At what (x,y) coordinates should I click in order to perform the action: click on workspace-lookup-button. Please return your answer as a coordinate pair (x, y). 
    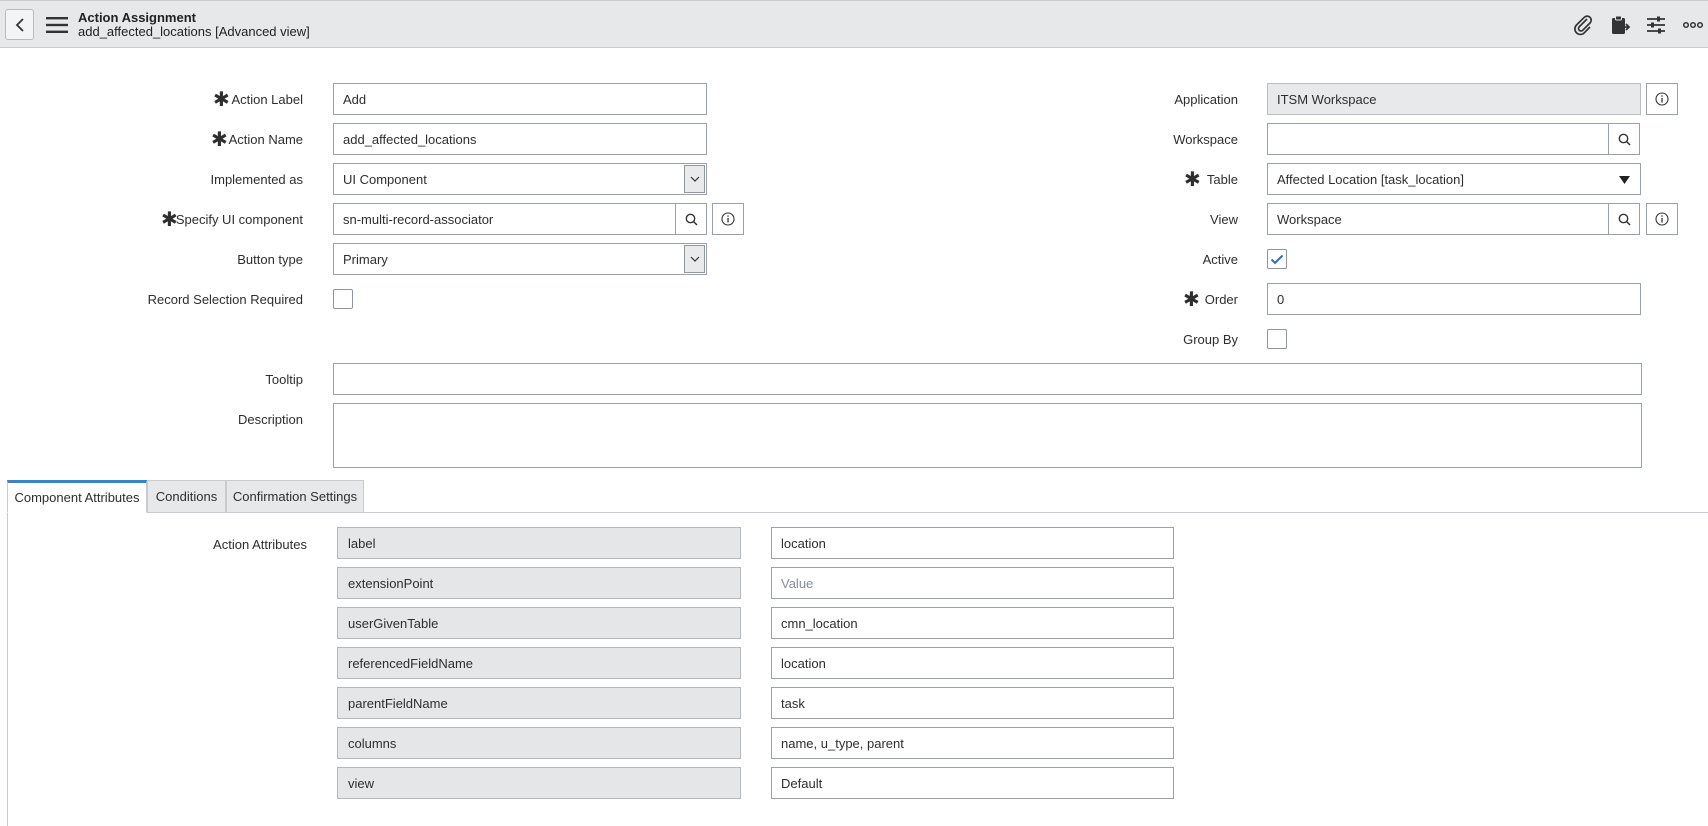
    Looking at the image, I should click on (1624, 139).